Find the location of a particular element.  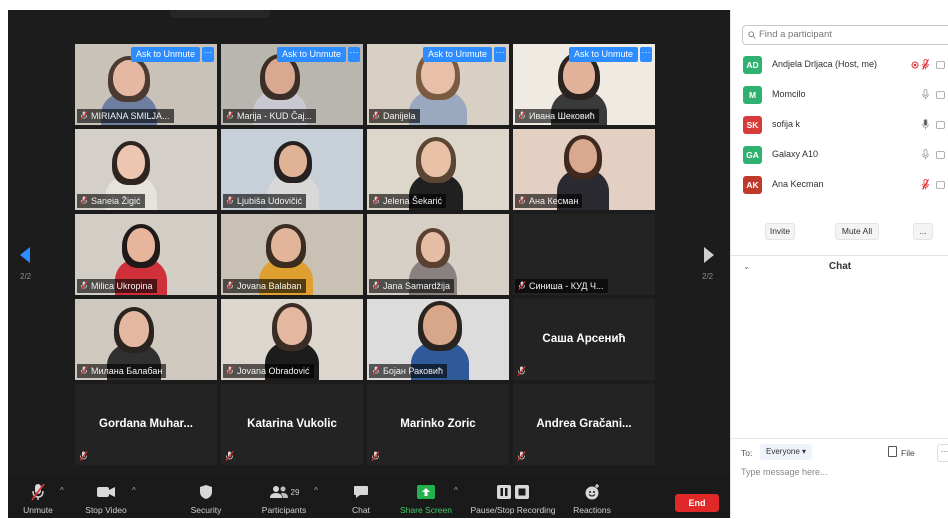

participant-video-tile: Danijela Ask to Unmute ··· is located at coordinates (438, 84).